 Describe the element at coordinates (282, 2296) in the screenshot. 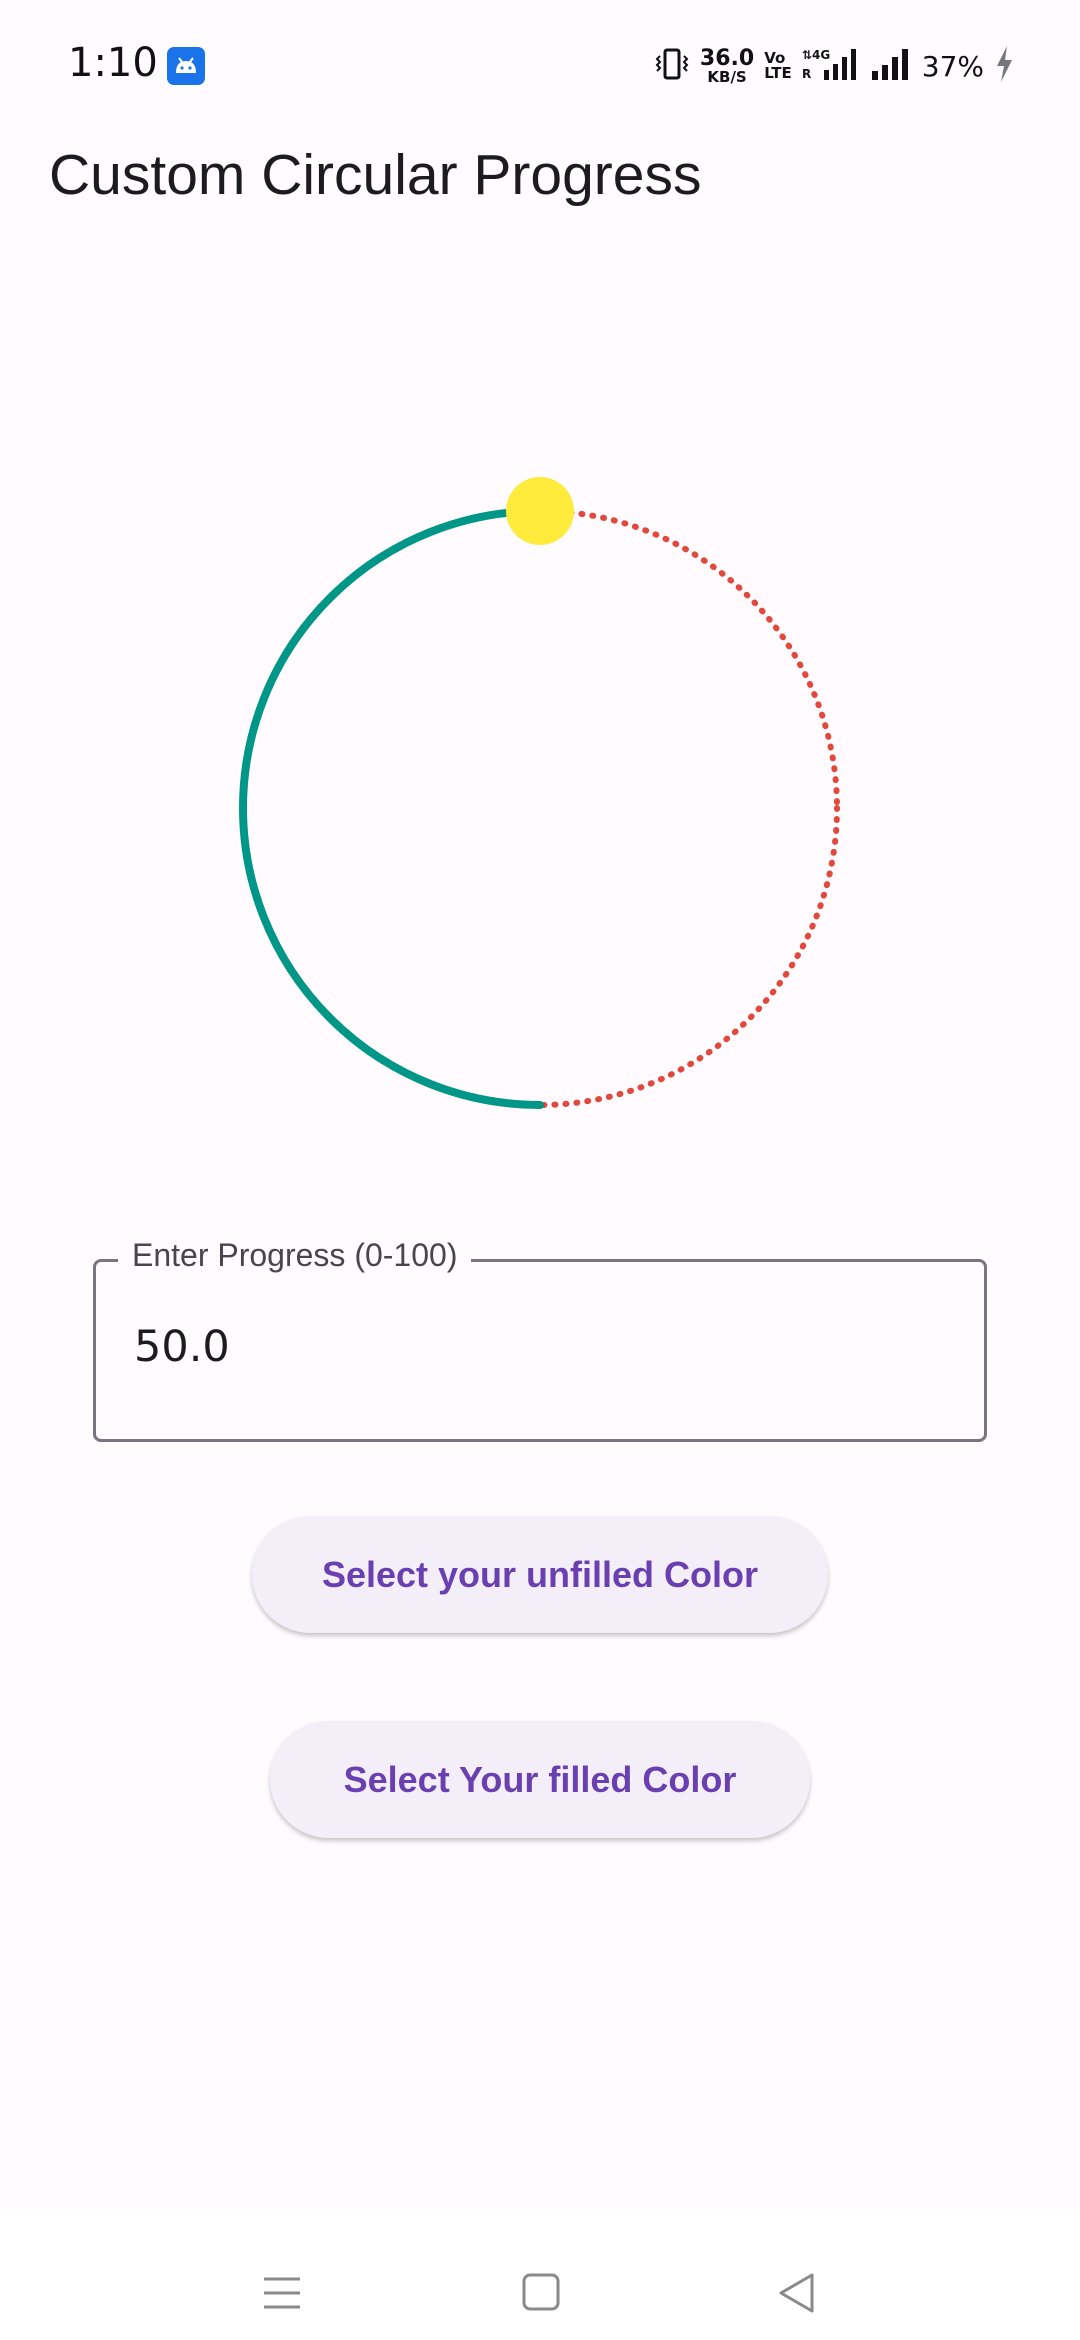

I see `menu-icon` at that location.